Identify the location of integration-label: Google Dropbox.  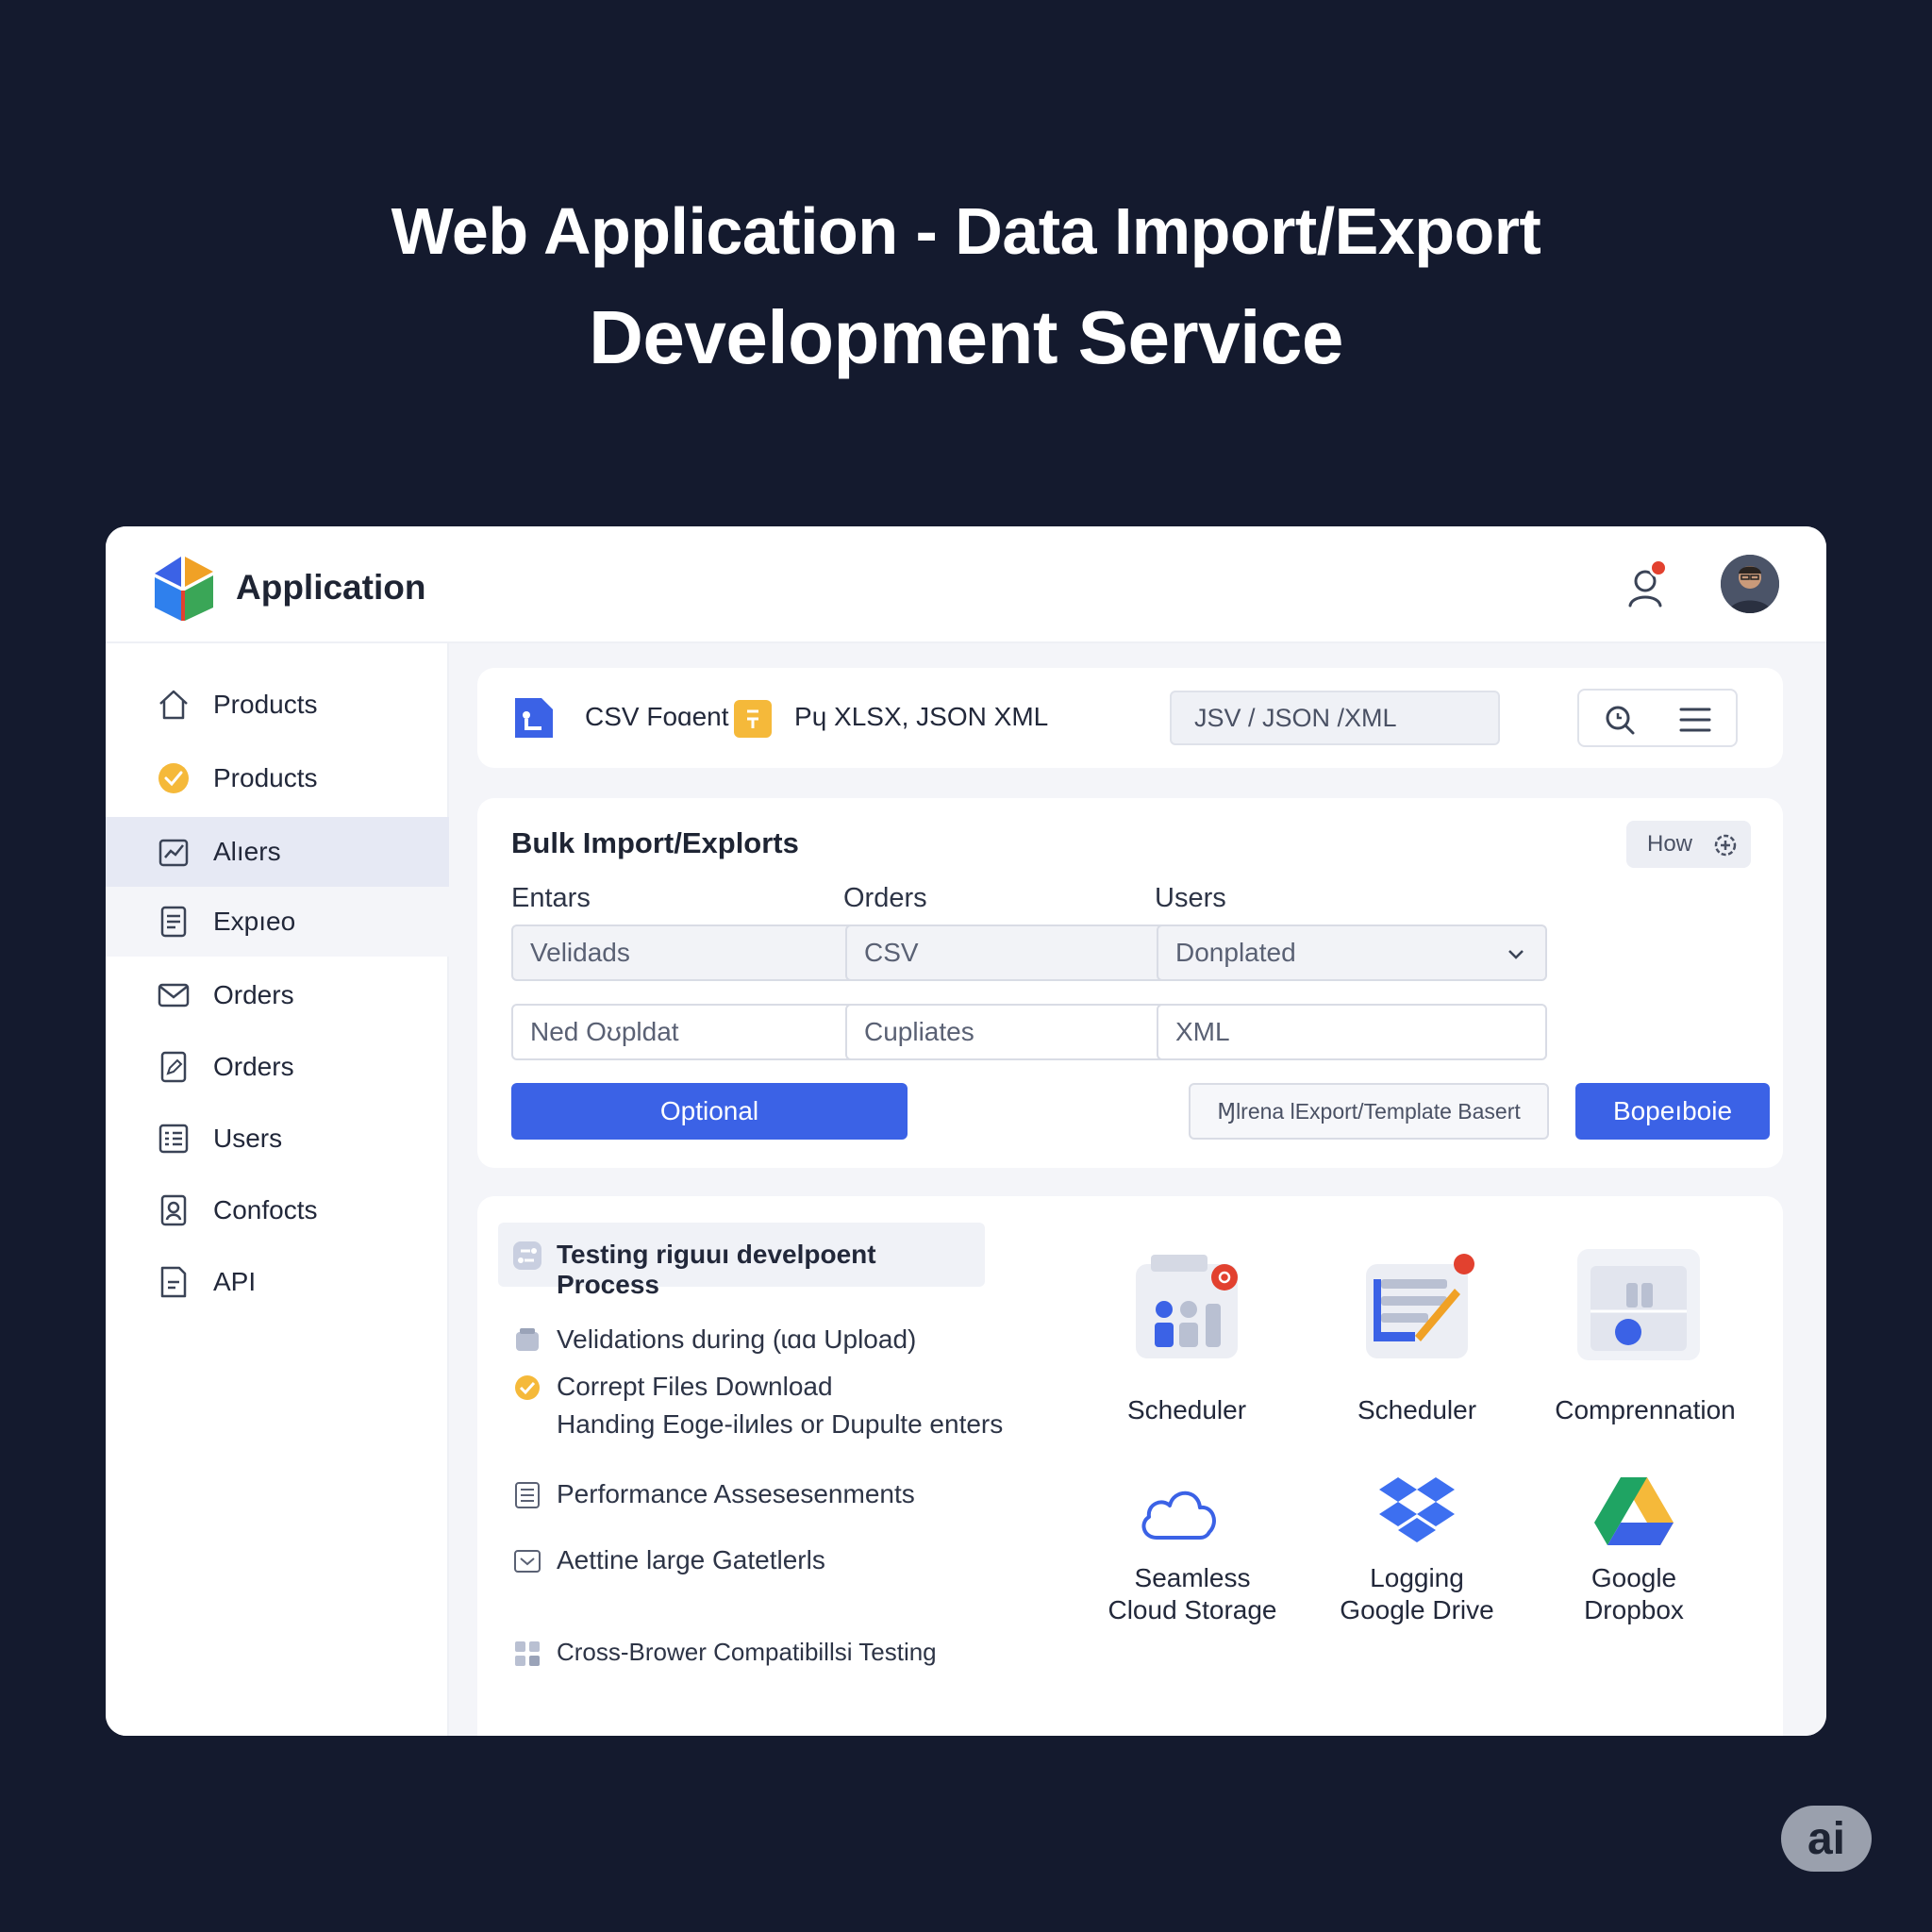
(1634, 1594).